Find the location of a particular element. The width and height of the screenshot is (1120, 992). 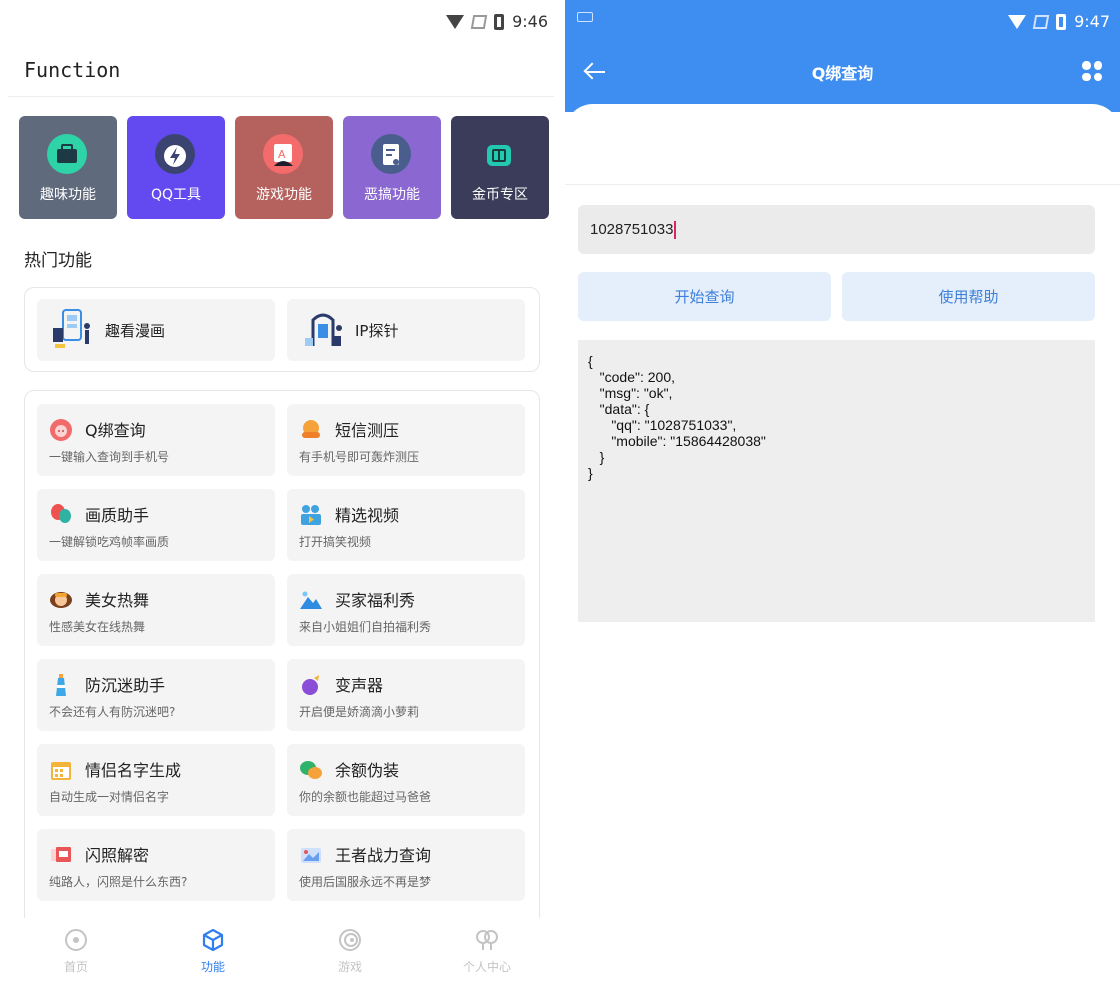

feature-voice-changer: 变声器 开启便是娇滴滴小萝莉 is located at coordinates (406, 695).